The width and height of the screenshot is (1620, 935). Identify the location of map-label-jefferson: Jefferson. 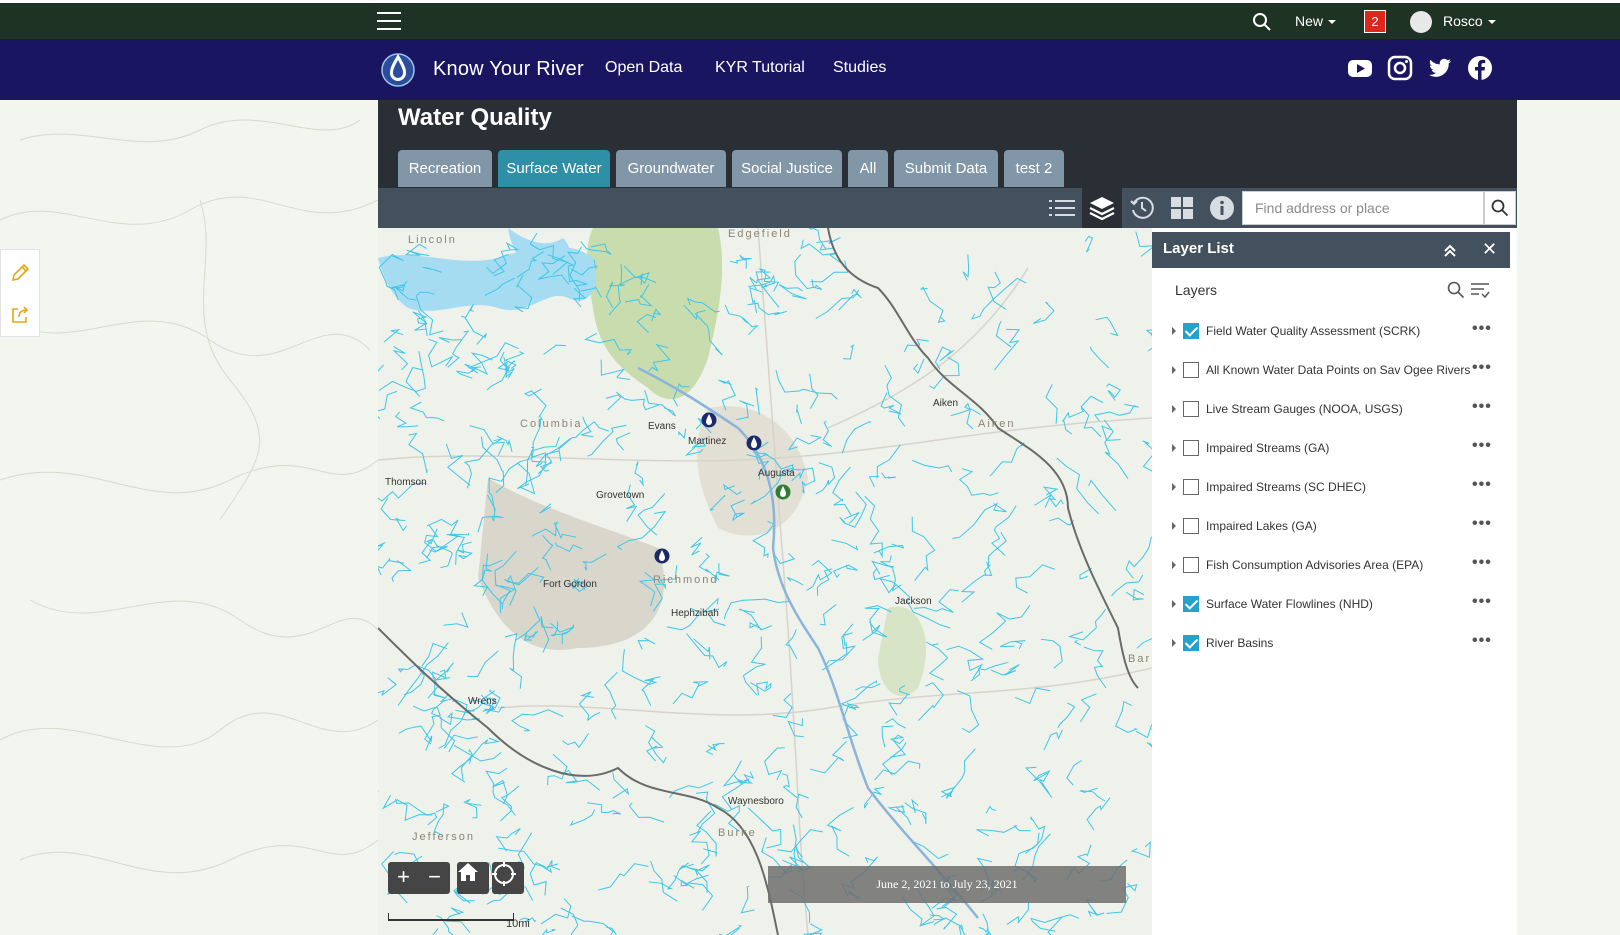
(444, 837).